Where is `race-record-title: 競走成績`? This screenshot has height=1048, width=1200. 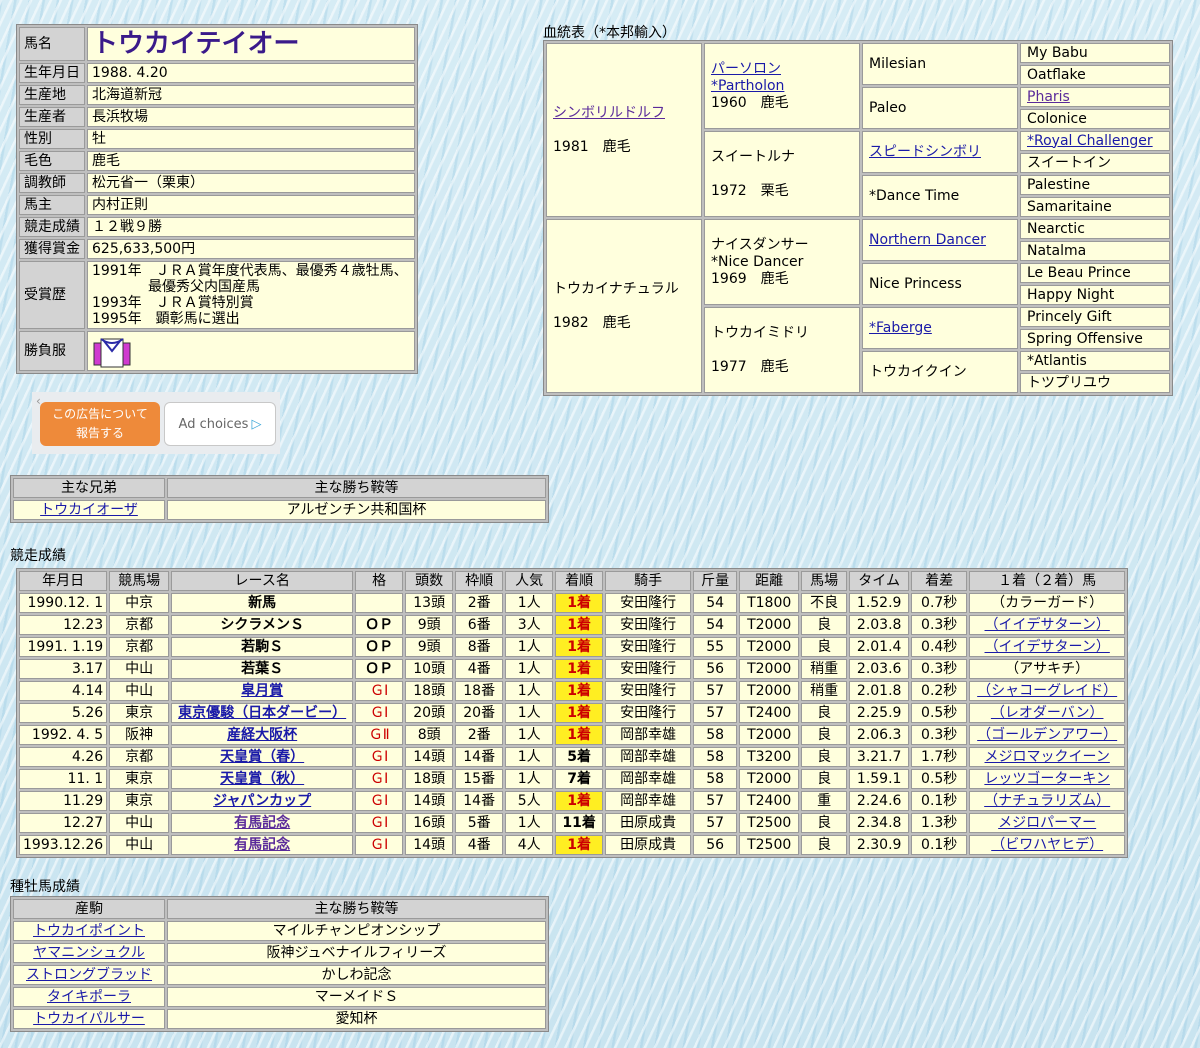
race-record-title: 競走成績 is located at coordinates (38, 556).